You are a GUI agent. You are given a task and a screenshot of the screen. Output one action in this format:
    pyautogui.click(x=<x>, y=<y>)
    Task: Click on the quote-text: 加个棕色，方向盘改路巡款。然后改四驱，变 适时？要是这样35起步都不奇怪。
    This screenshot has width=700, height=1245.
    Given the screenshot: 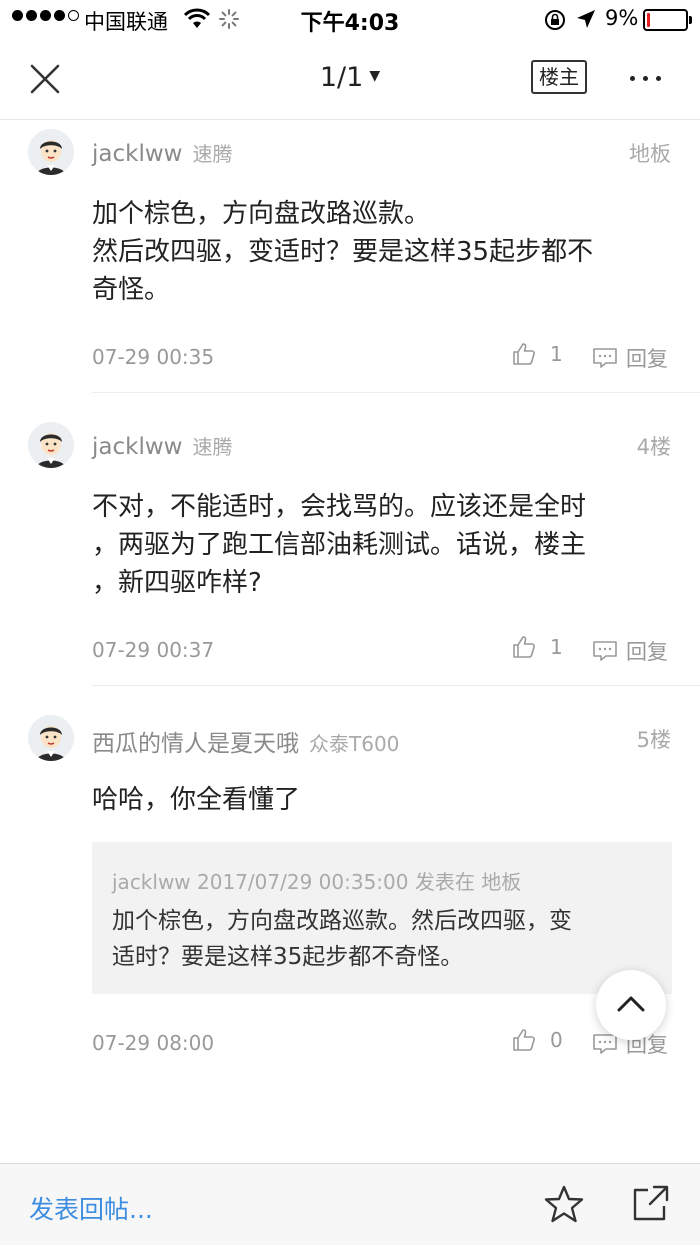 What is the action you would take?
    pyautogui.click(x=384, y=939)
    